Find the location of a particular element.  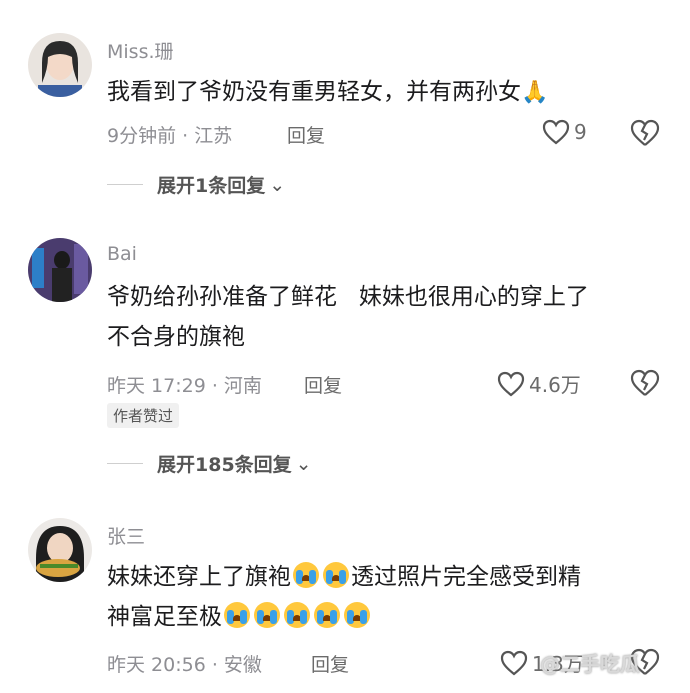

comment-text-line: 爷奶给孙孙准备了鲜花 妹妹也很用心的穿上了 is located at coordinates (348, 297).